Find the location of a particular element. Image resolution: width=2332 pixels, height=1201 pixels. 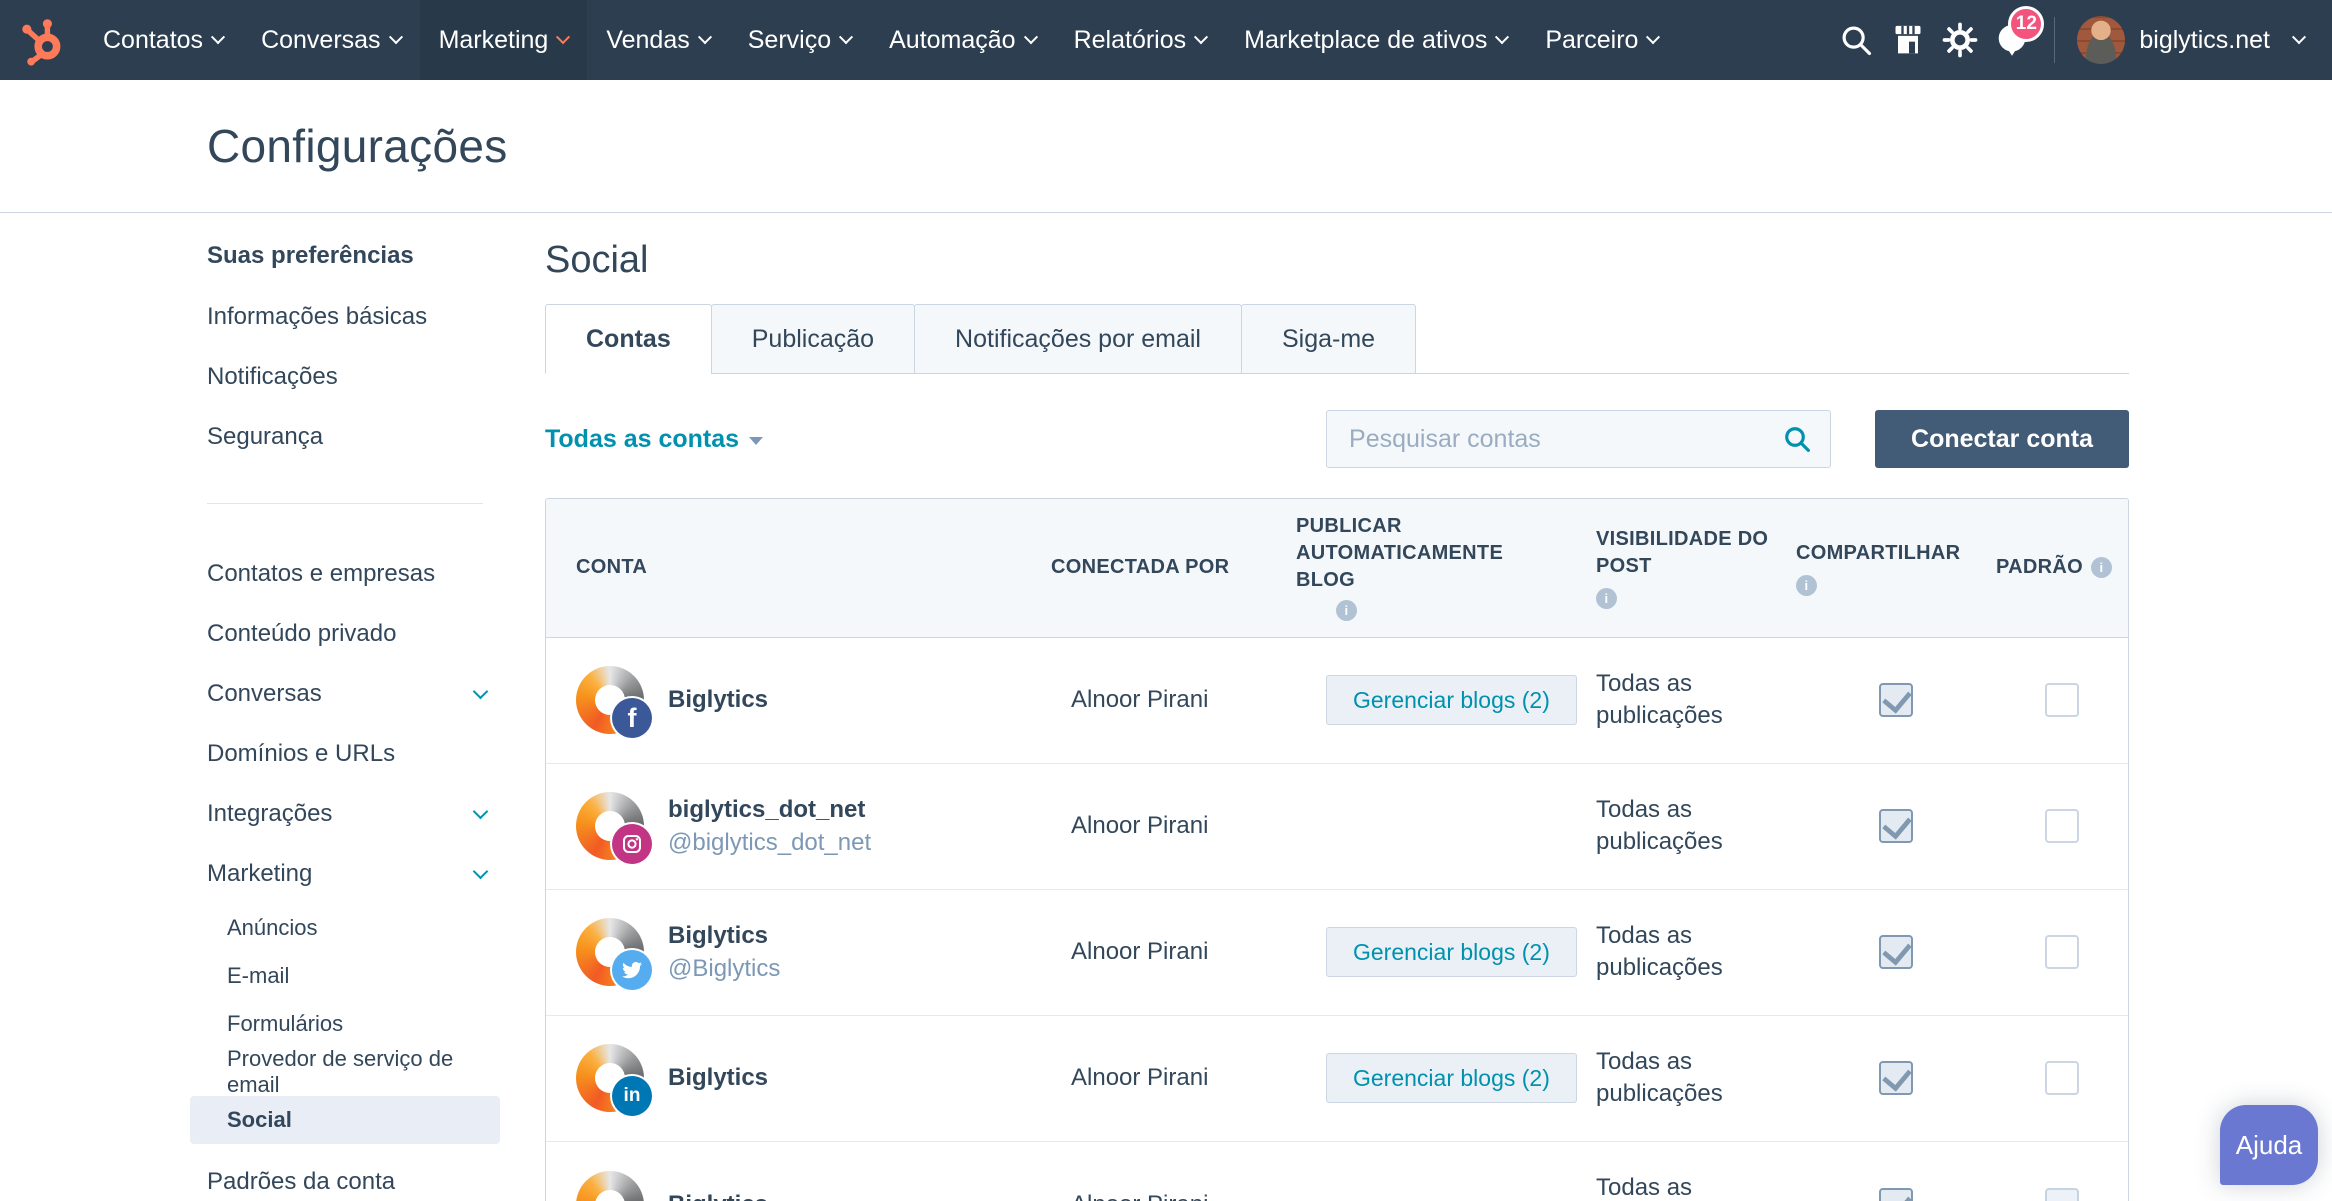

sidebar-item-contatos-e-empresas: Contatos e empresas is located at coordinates (345, 574).